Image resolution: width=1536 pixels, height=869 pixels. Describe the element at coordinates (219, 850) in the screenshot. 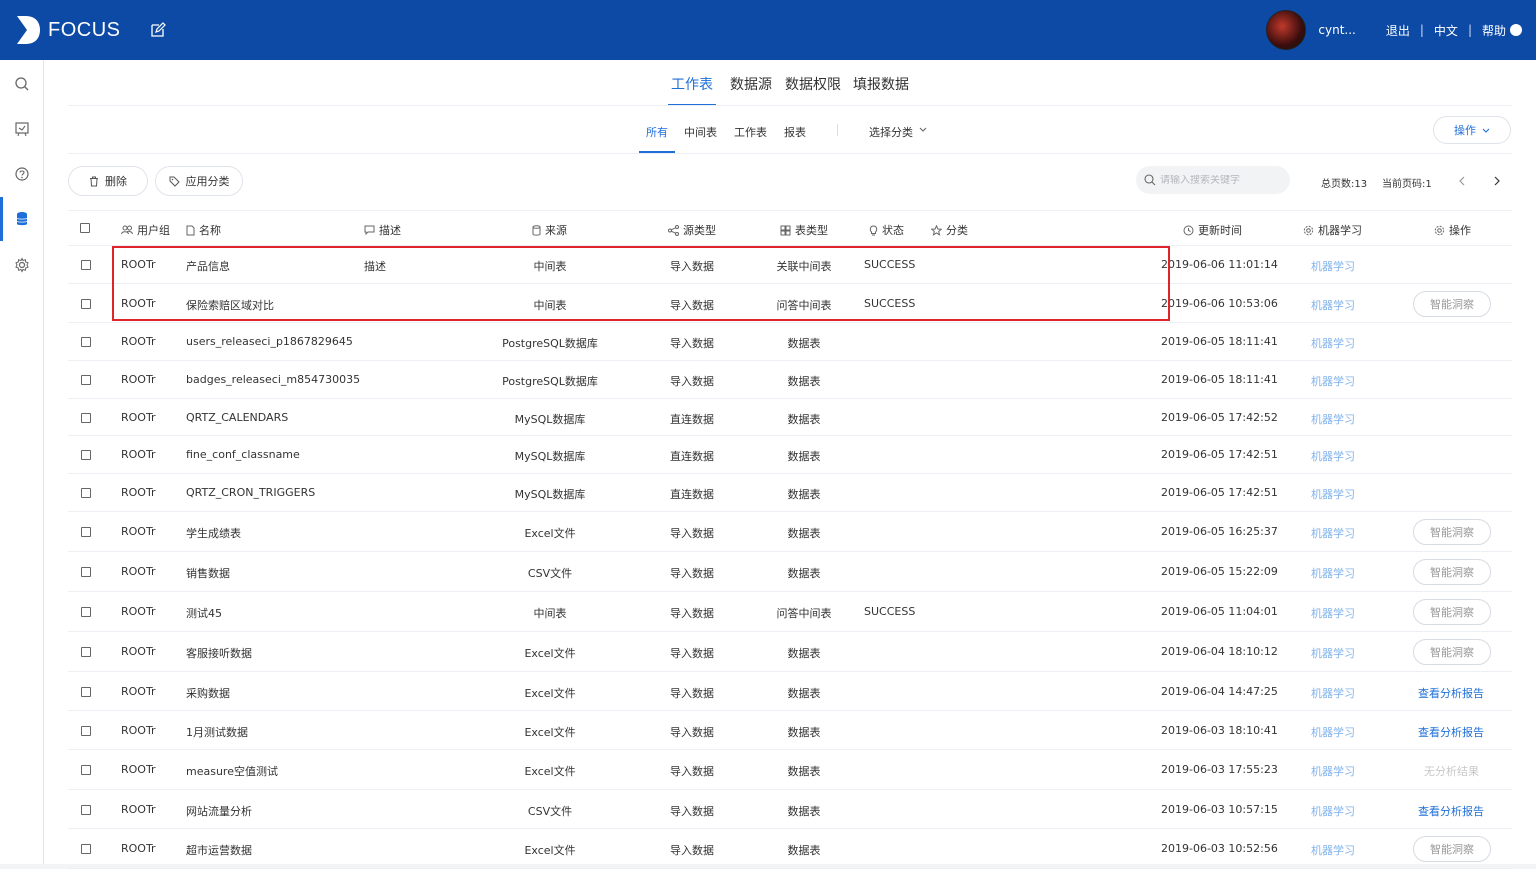

I see `cell-name: 超市运营数据` at that location.